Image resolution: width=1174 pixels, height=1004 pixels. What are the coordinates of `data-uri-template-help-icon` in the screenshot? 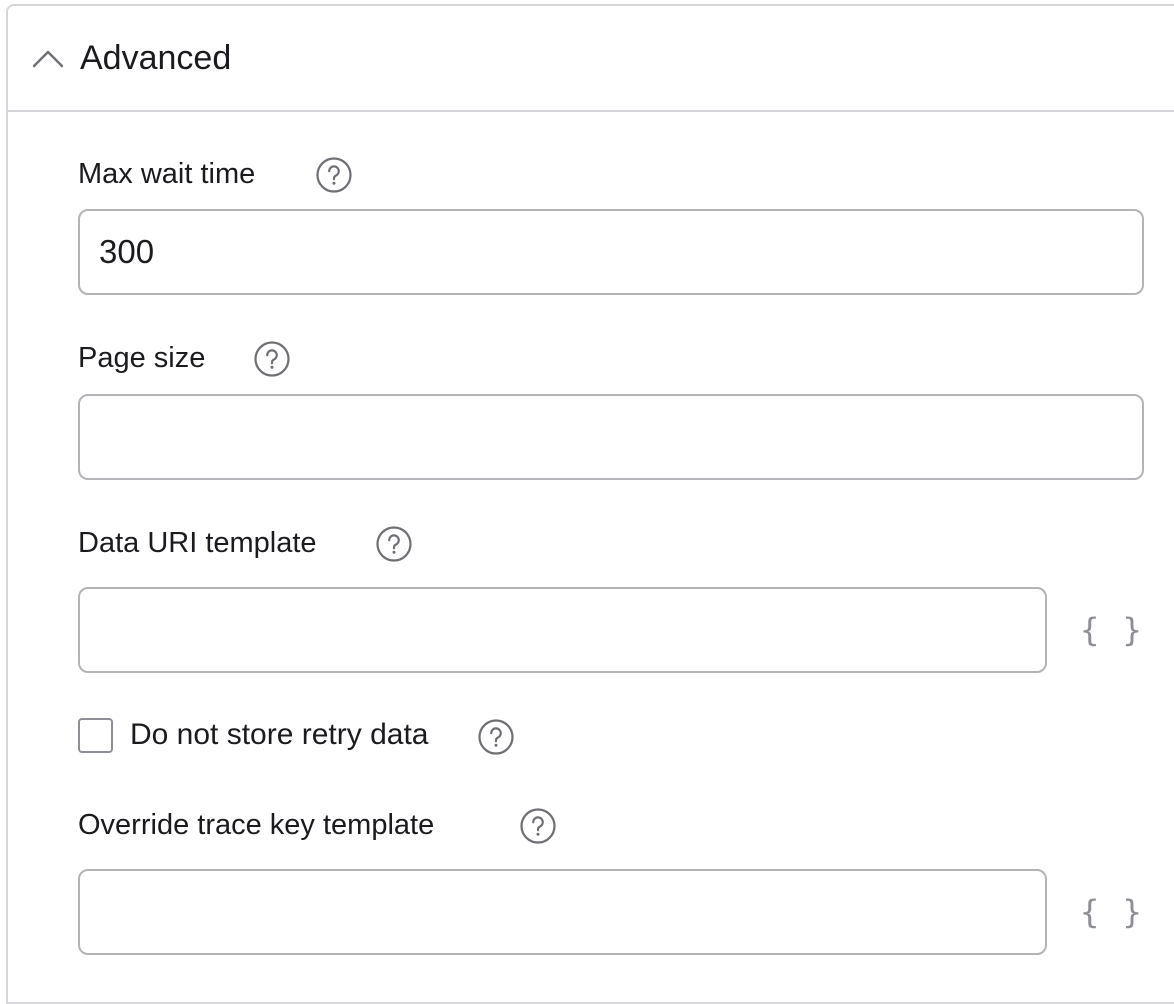 It's located at (394, 544).